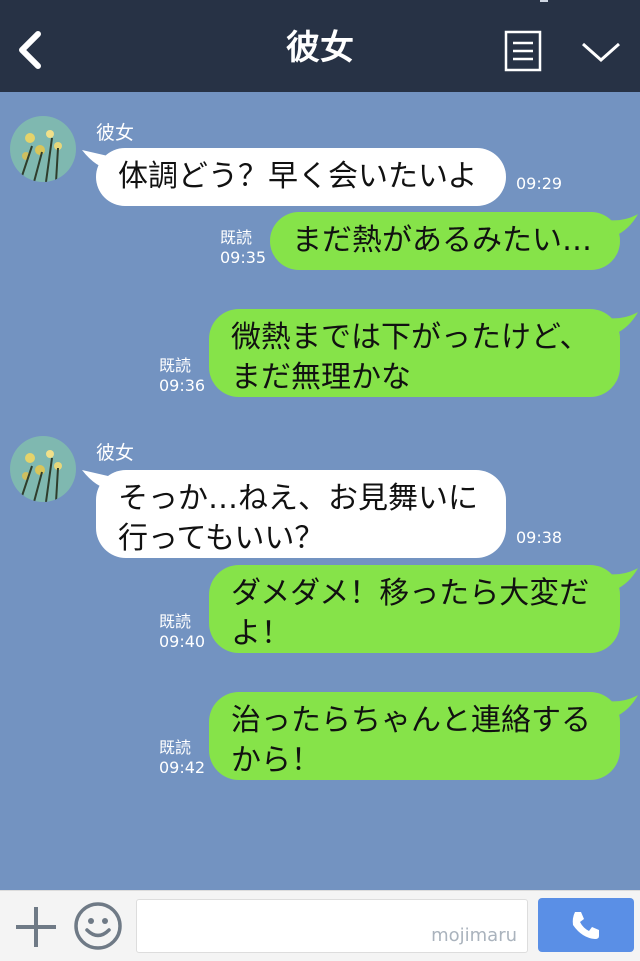 The width and height of the screenshot is (640, 961). What do you see at coordinates (36, 927) in the screenshot?
I see `plus-icon` at bounding box center [36, 927].